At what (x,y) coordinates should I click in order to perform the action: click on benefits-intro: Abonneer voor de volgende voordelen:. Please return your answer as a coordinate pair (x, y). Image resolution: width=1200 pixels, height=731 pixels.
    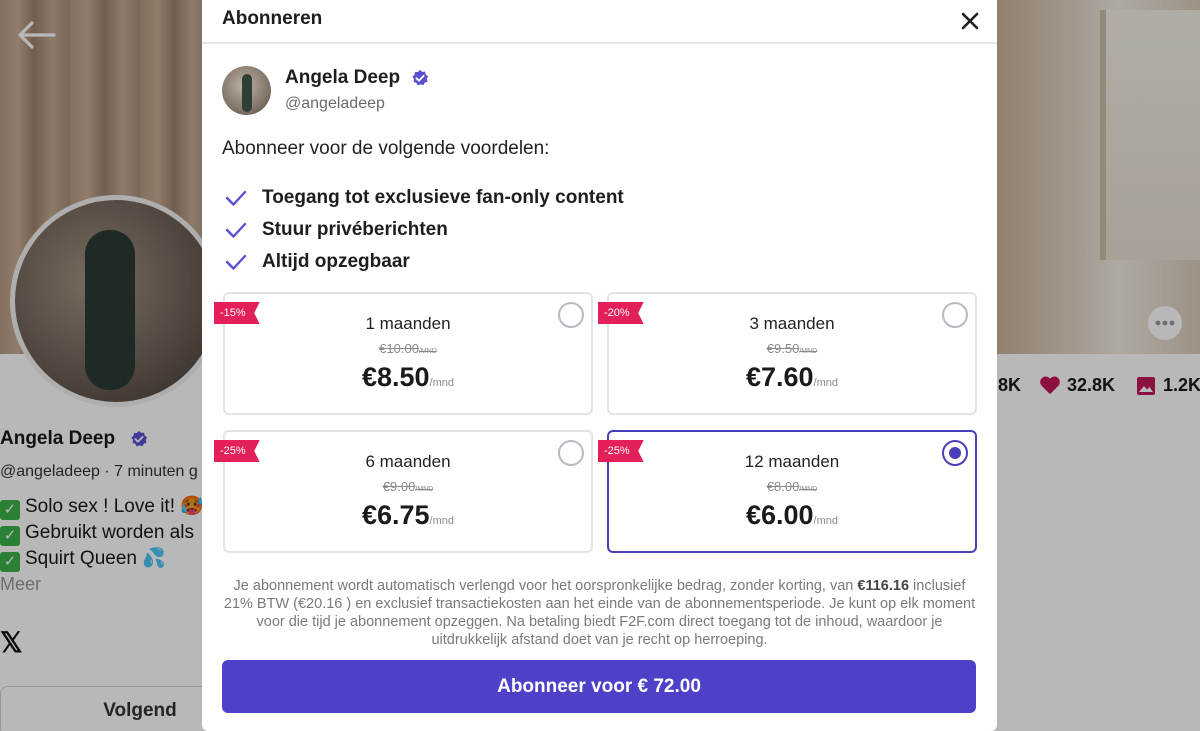
    Looking at the image, I should click on (386, 148).